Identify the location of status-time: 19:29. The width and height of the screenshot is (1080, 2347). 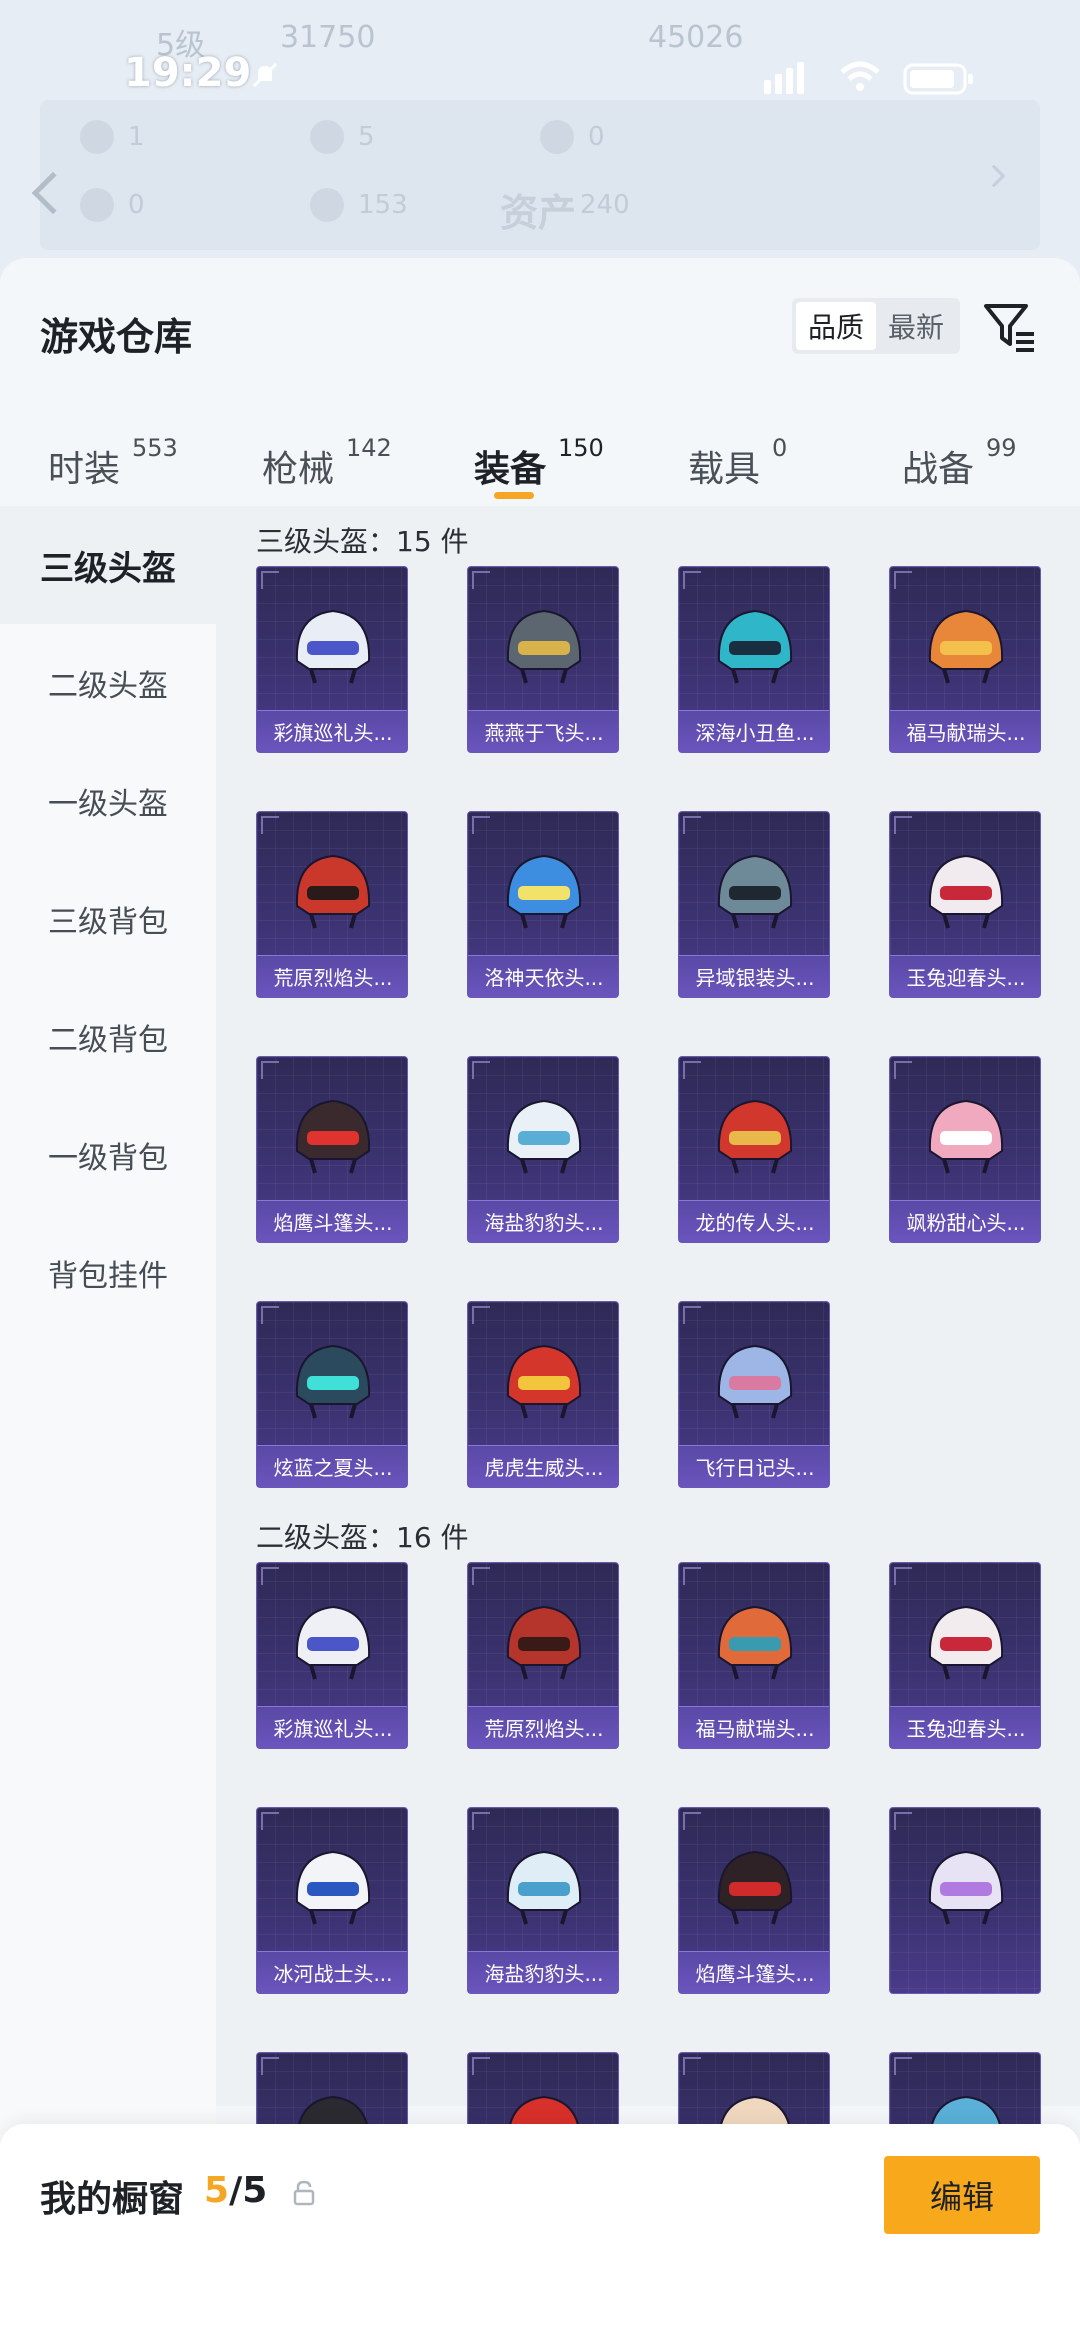
(188, 73).